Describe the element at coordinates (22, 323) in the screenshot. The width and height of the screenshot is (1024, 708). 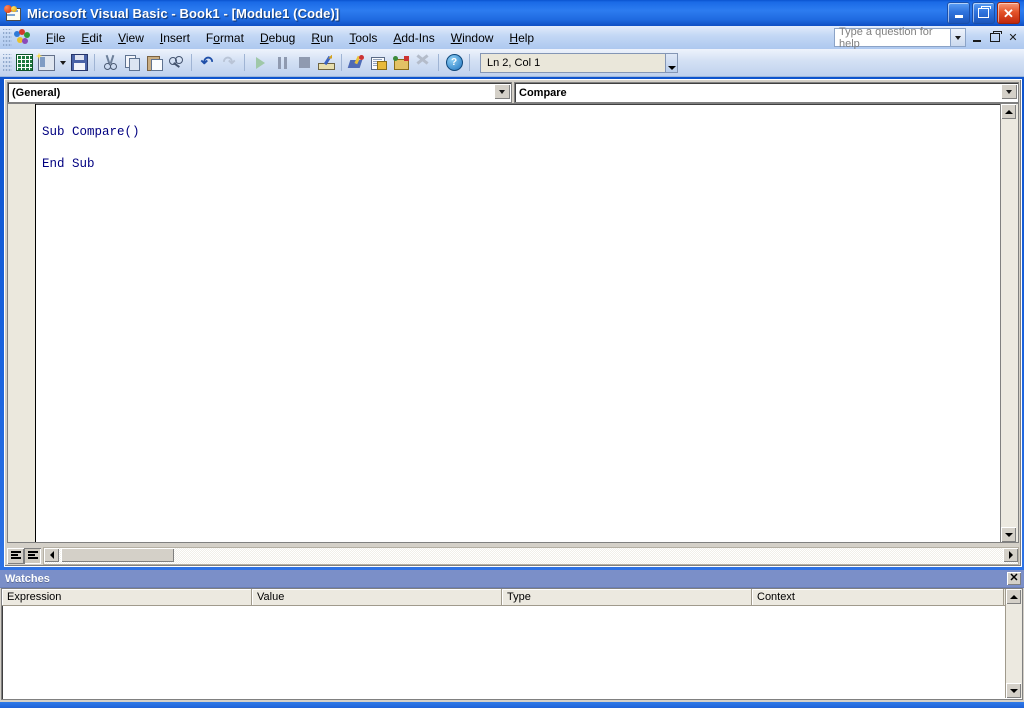
I see `breakpoint-margin` at that location.